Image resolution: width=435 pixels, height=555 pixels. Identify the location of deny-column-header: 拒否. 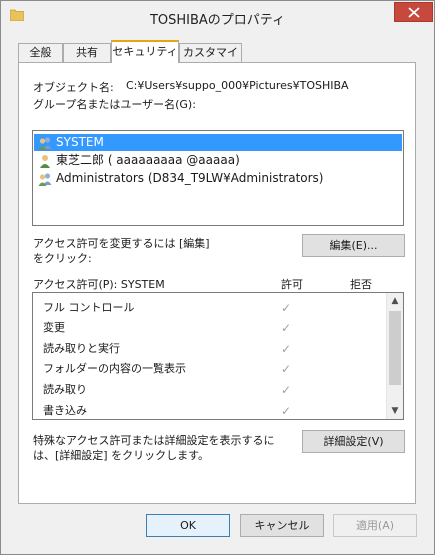
(361, 284).